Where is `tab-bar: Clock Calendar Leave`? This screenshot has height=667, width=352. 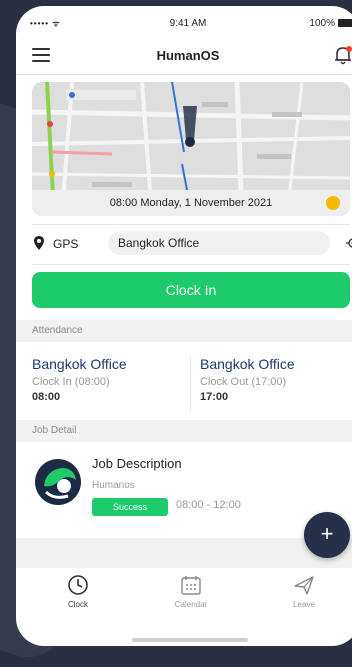
tab-bar: Clock Calendar Leave is located at coordinates (184, 596).